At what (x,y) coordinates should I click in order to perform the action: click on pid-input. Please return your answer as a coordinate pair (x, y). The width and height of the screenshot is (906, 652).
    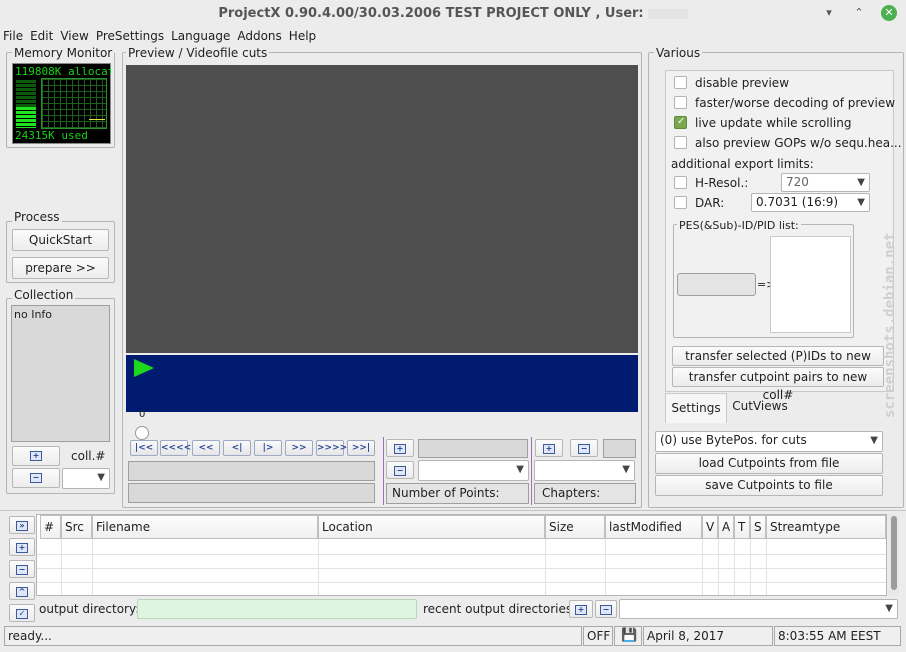
    Looking at the image, I should click on (716, 284).